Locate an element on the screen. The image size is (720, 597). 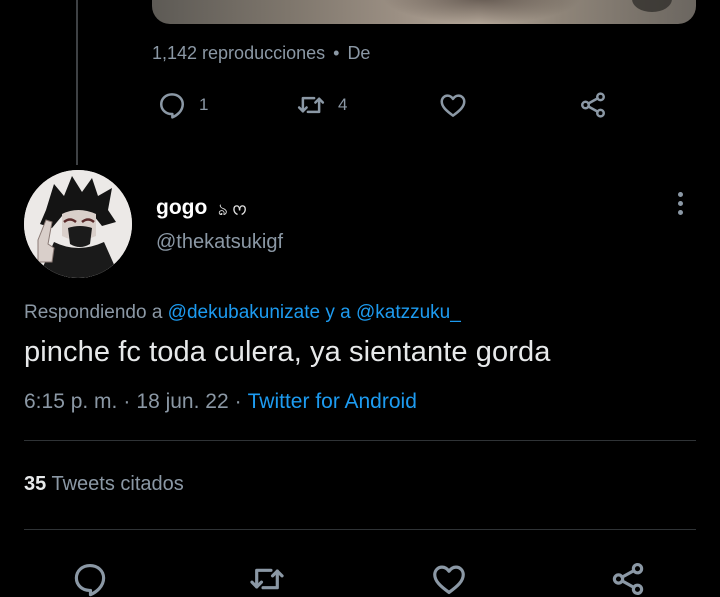
replying-connector: y a is located at coordinates (337, 312).